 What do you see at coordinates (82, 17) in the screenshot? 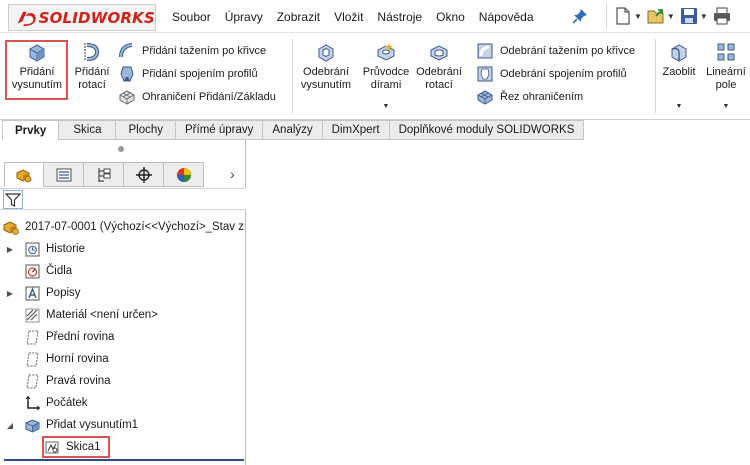
I see `solidworks-logo: SOLIDWORKS` at bounding box center [82, 17].